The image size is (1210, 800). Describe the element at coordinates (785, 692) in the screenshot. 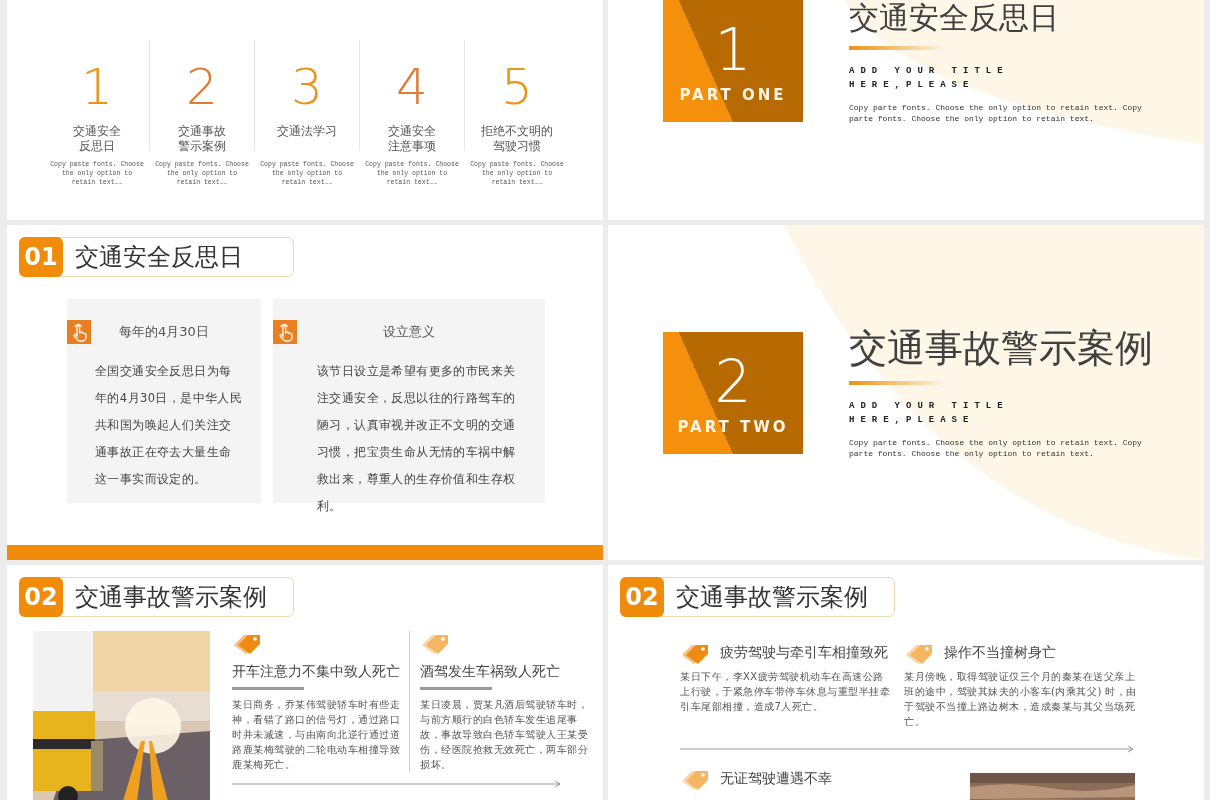

I see `case-text: 某日下午，李XX疲劳驾驶机动车在高速公路上行驶，于紧急停车带停车休息与重型半挂牵引车尾部相撞，造成7人死亡。` at that location.